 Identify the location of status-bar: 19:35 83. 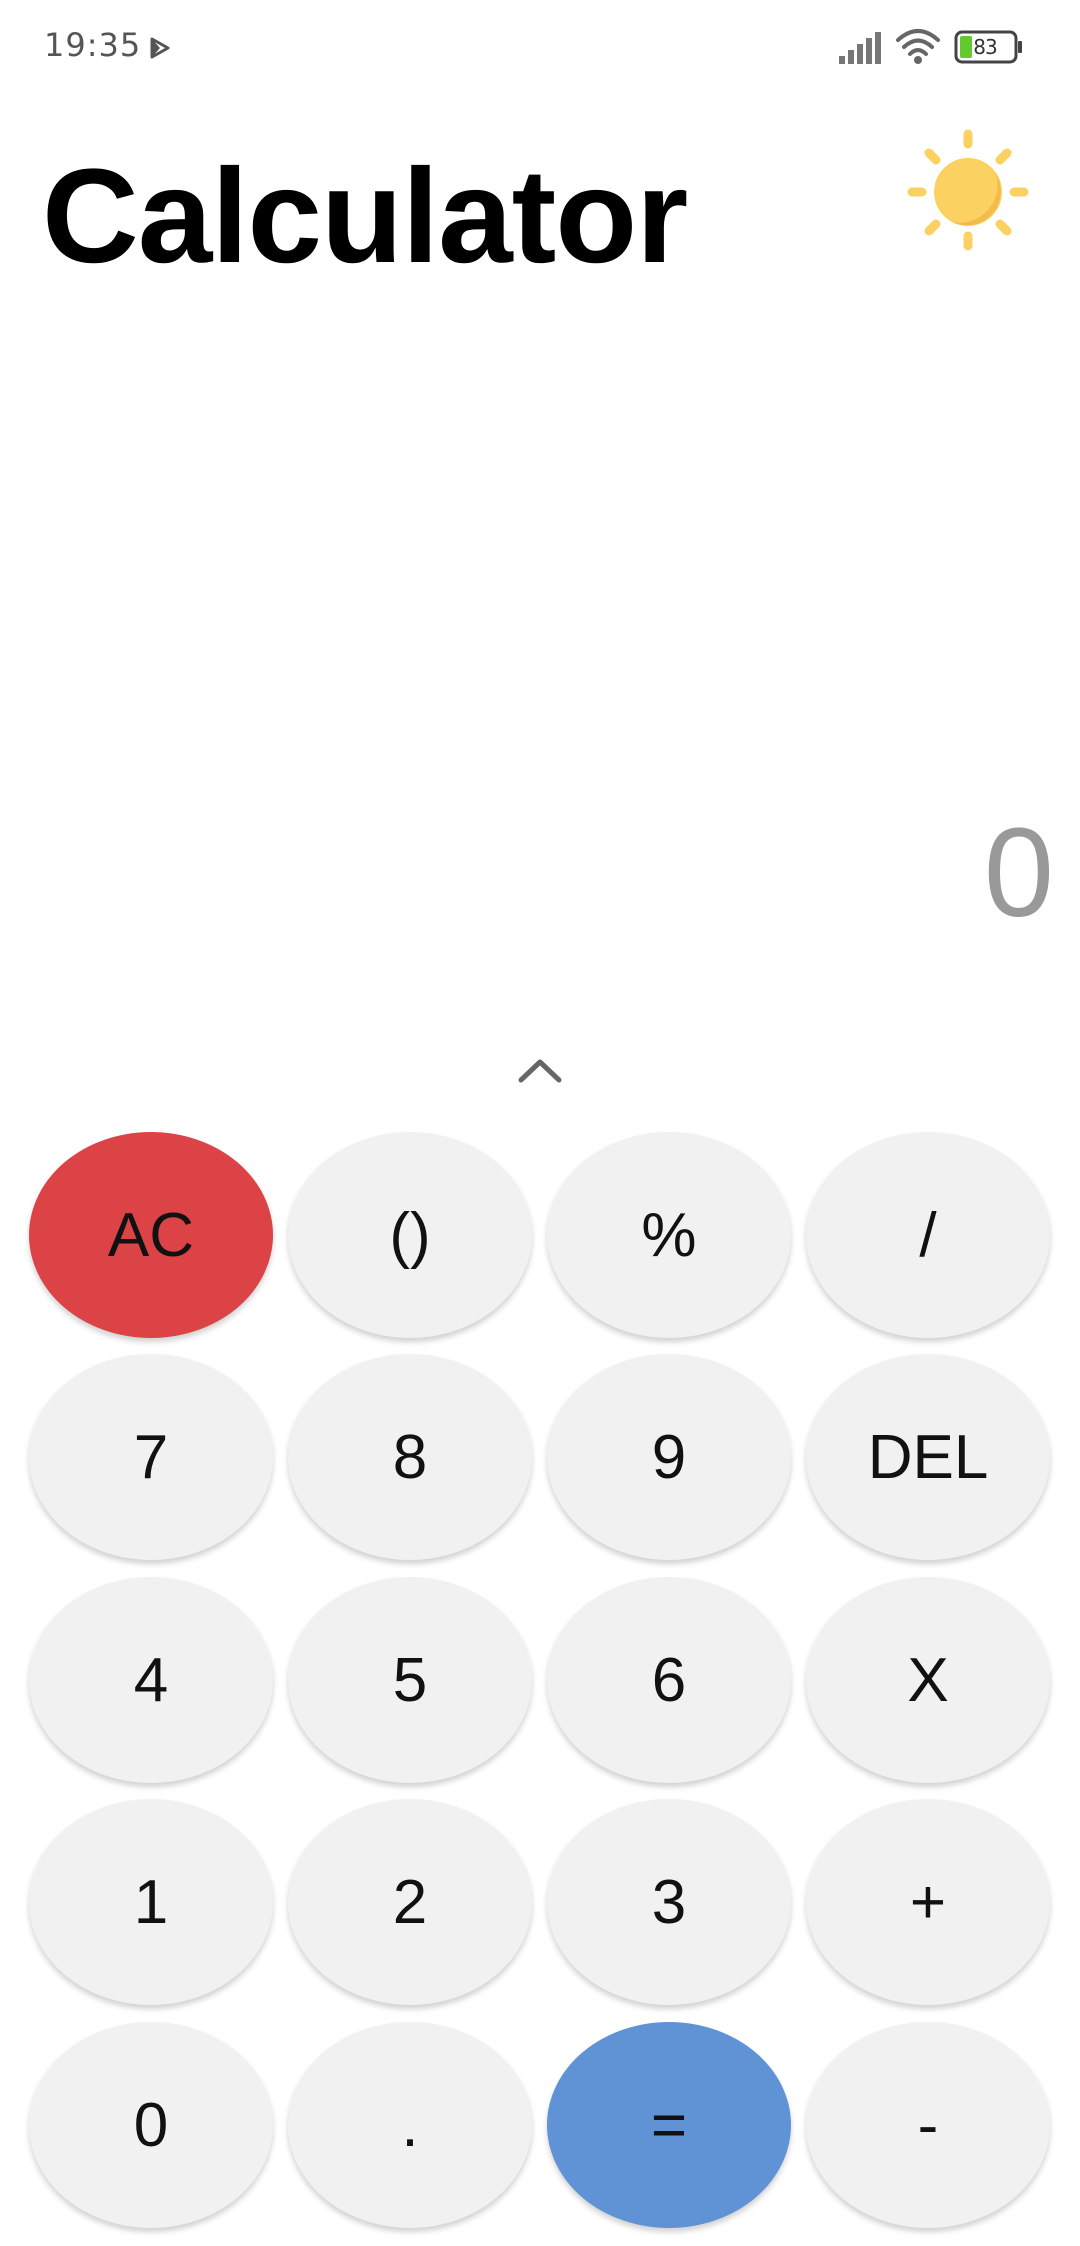
(540, 48).